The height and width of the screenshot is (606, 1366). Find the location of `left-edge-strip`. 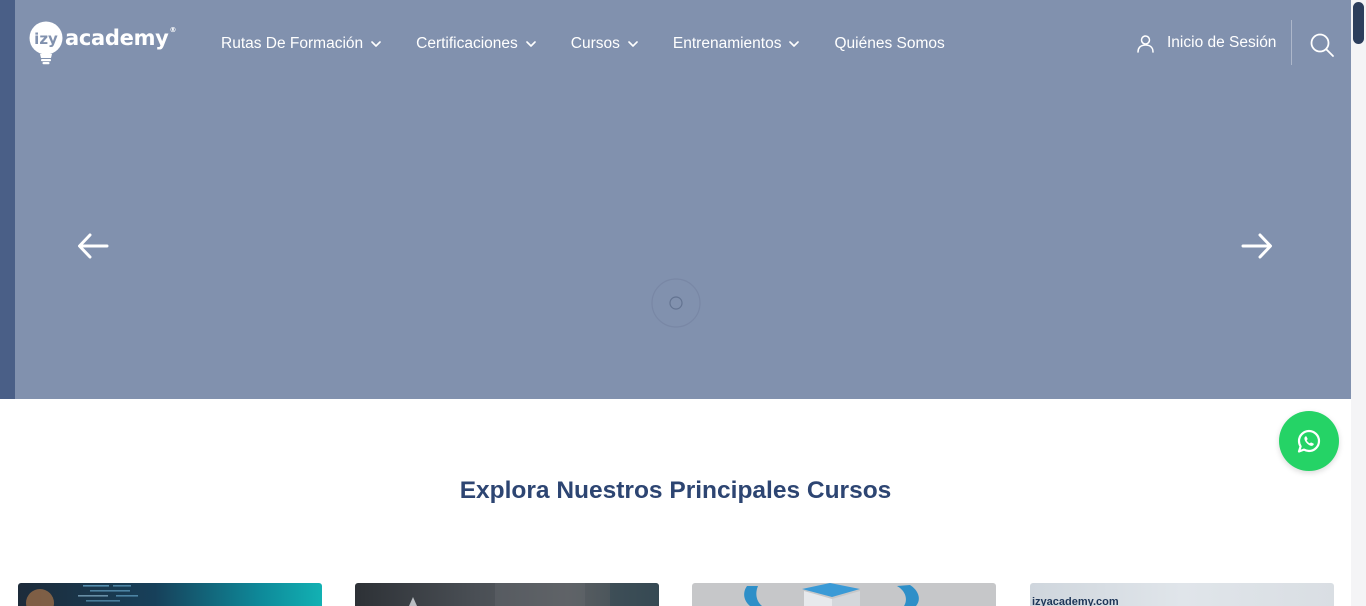

left-edge-strip is located at coordinates (7, 199).